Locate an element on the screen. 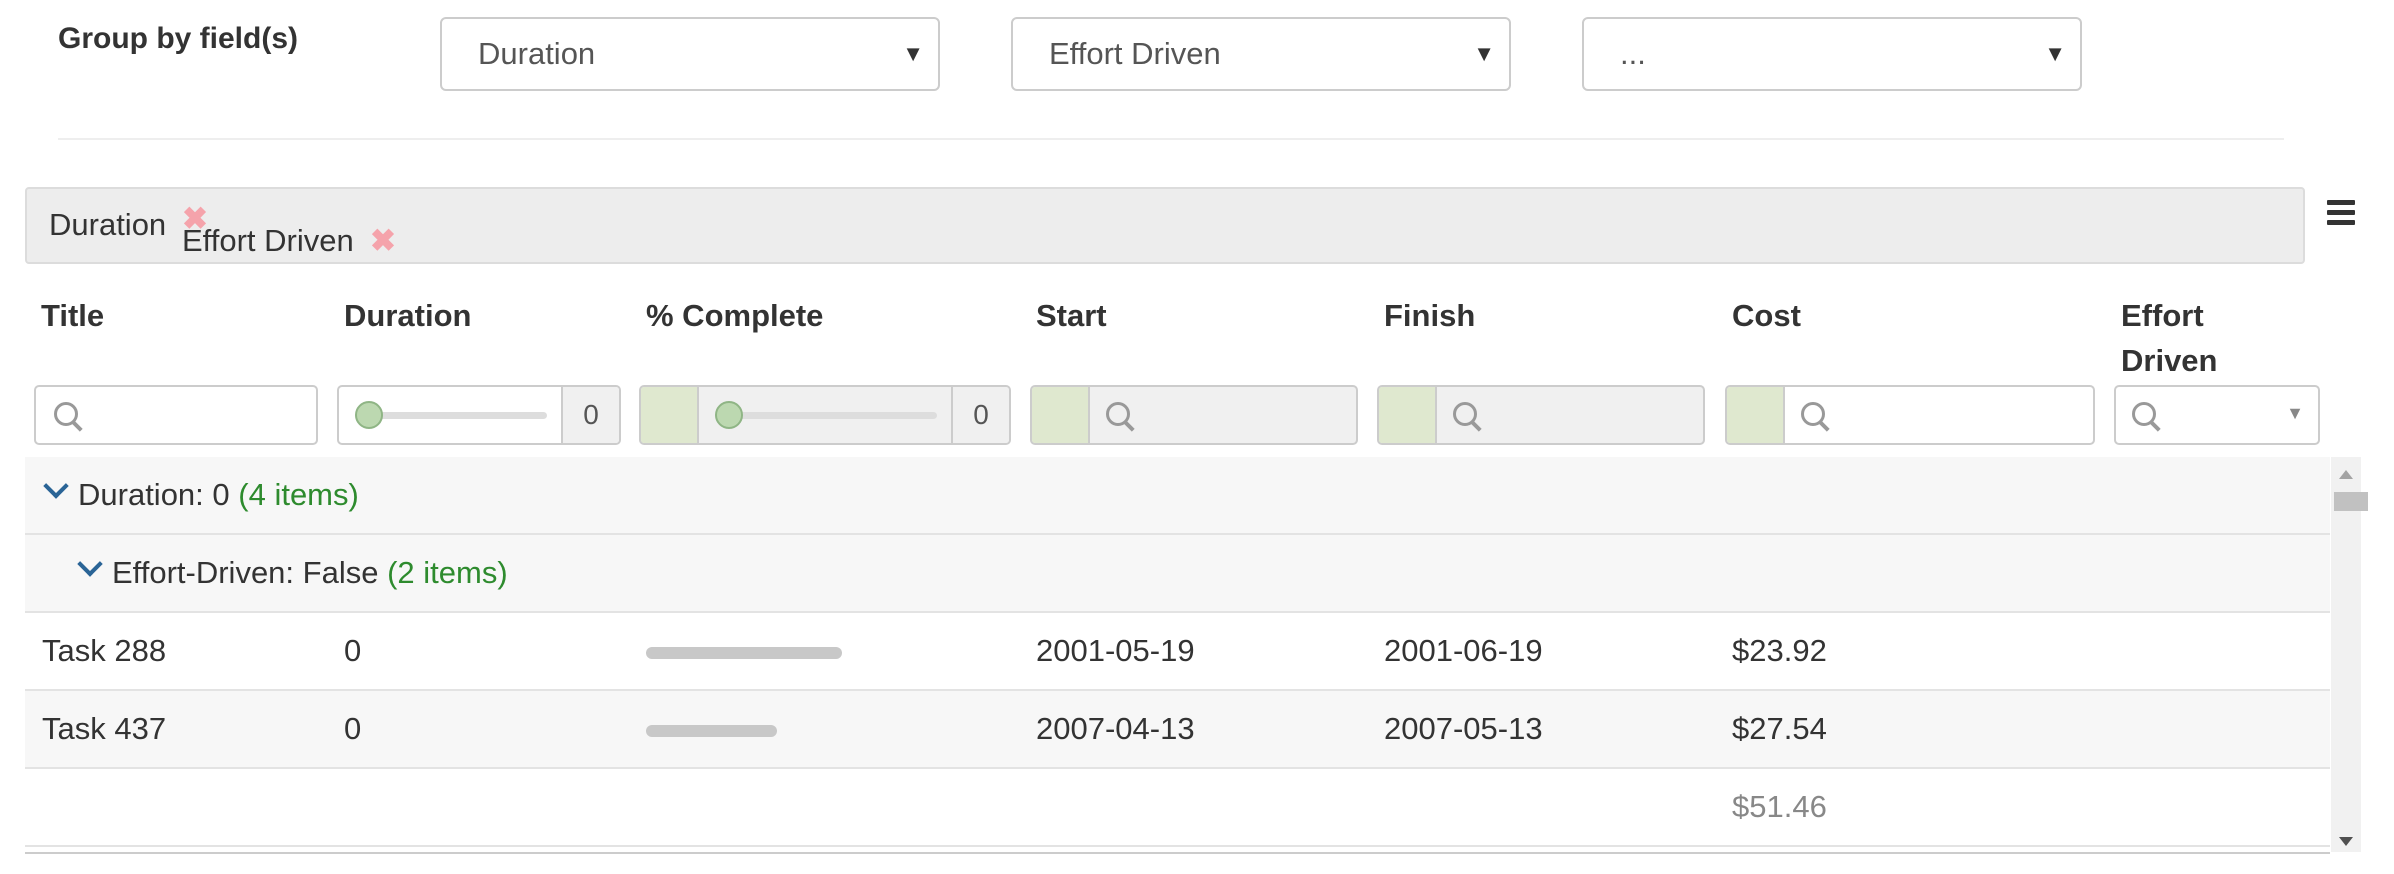 This screenshot has height=874, width=2394. cell-start: 2001-05-19 is located at coordinates (1115, 650).